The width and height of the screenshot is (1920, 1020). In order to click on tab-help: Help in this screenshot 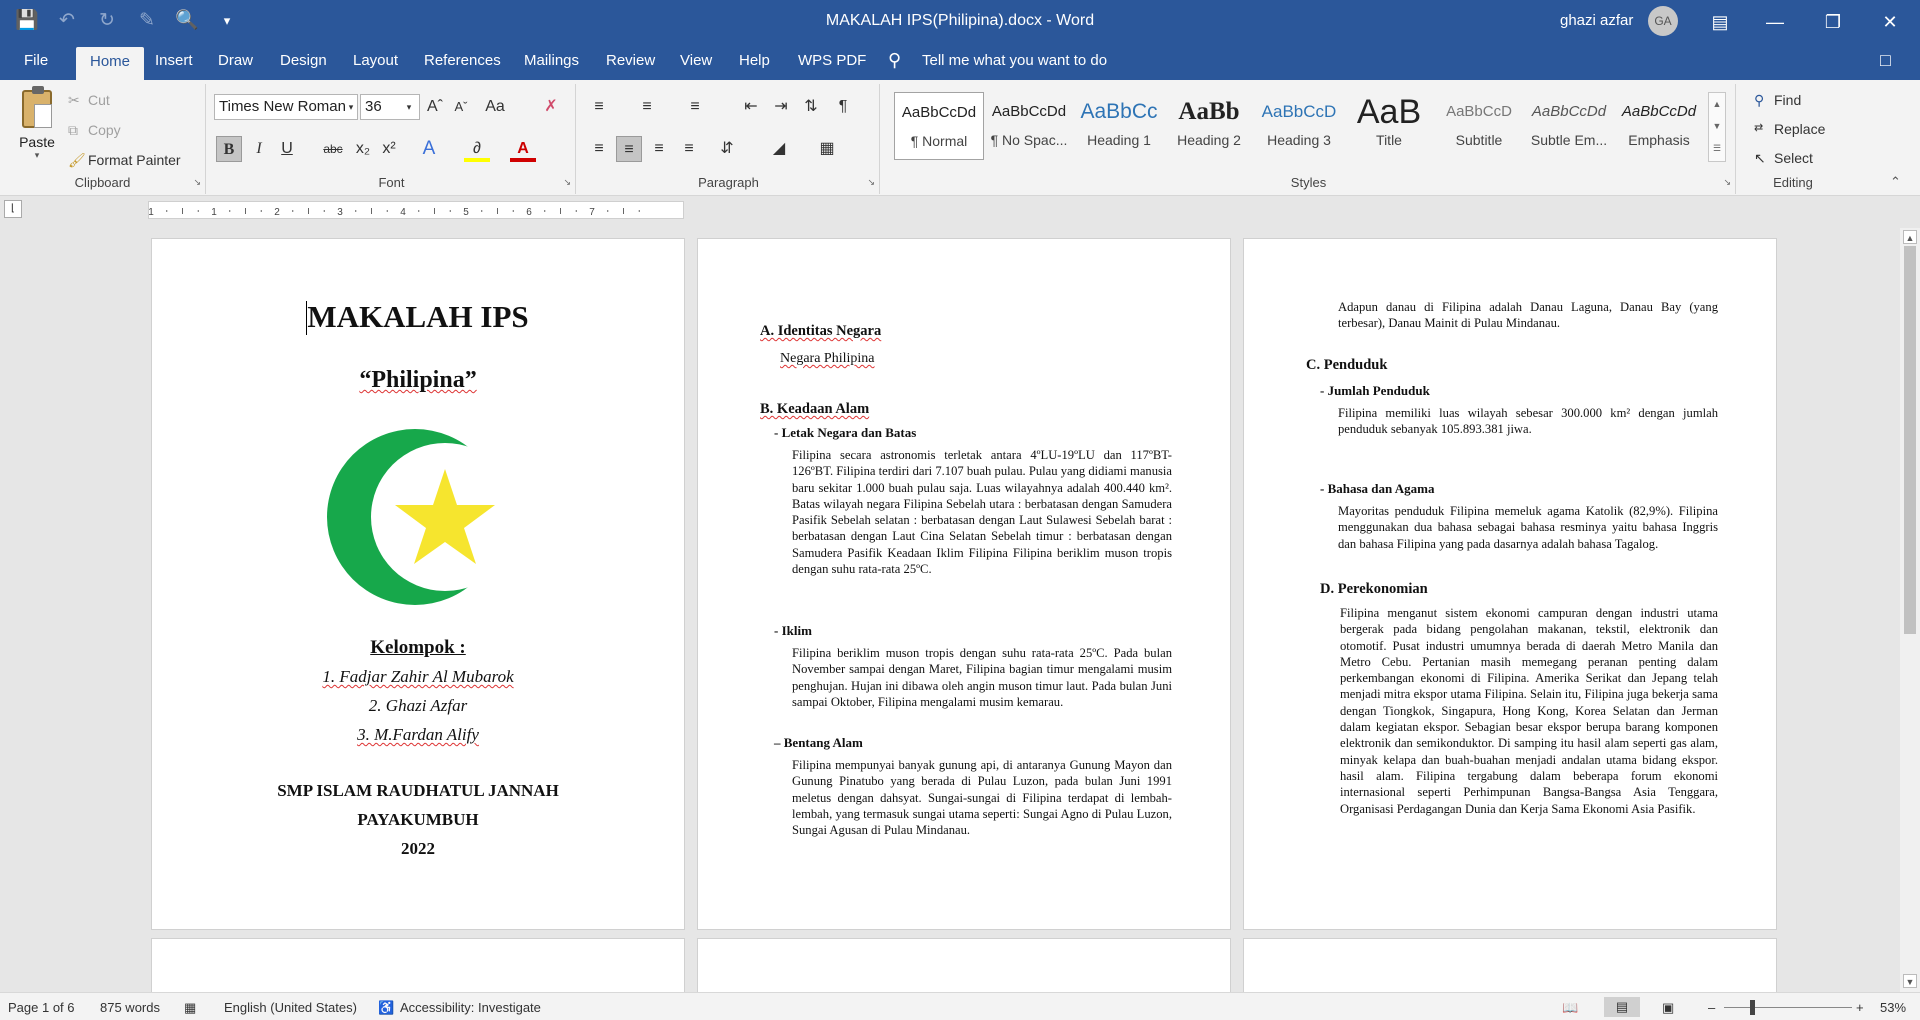, I will do `click(754, 60)`.